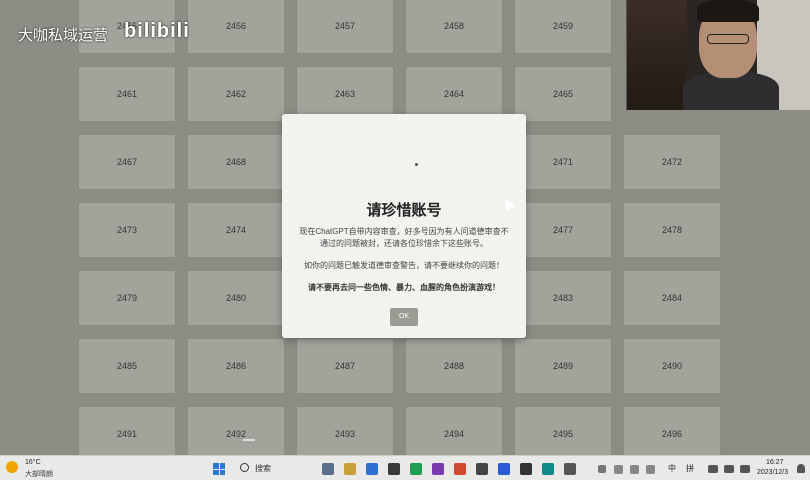  Describe the element at coordinates (657, 55) in the screenshot. I see `webcam-background-shelf` at that location.